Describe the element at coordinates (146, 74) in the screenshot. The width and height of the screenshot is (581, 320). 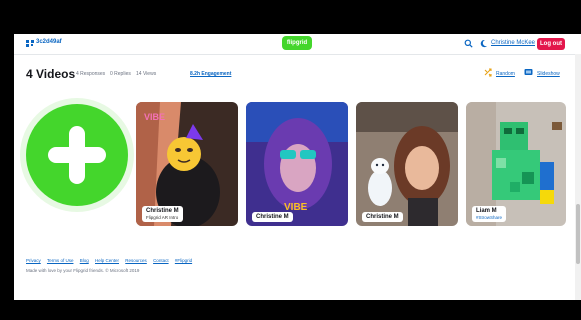
I see `views-count: 14 Views` at that location.